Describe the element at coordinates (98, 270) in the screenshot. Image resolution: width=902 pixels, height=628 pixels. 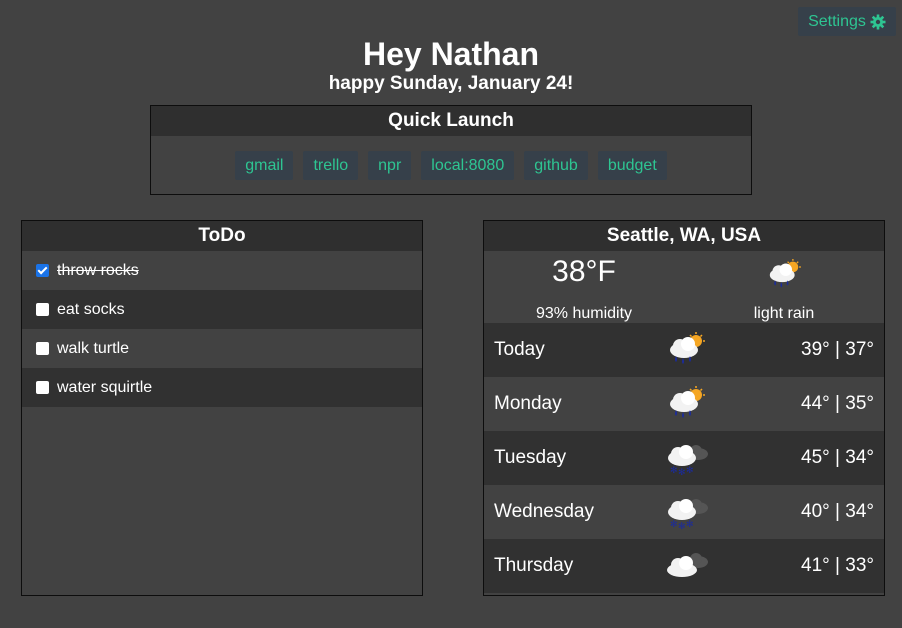
I see `todo-item-text: throw rocks` at that location.